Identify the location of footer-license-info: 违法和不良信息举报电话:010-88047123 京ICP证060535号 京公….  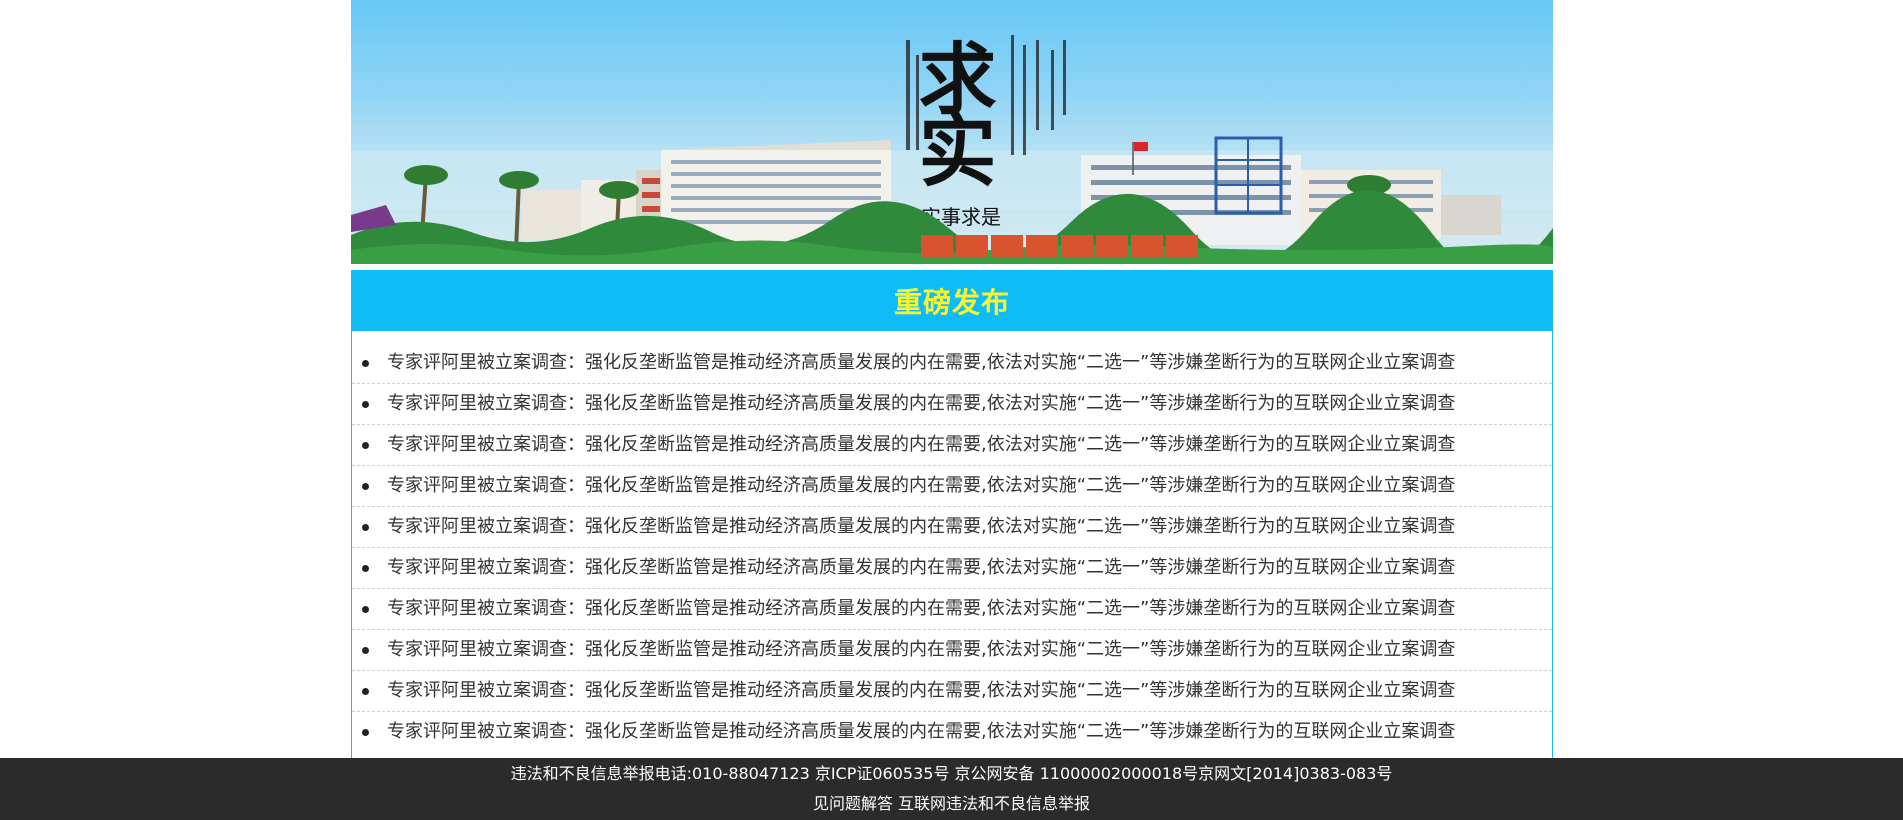
(951, 773).